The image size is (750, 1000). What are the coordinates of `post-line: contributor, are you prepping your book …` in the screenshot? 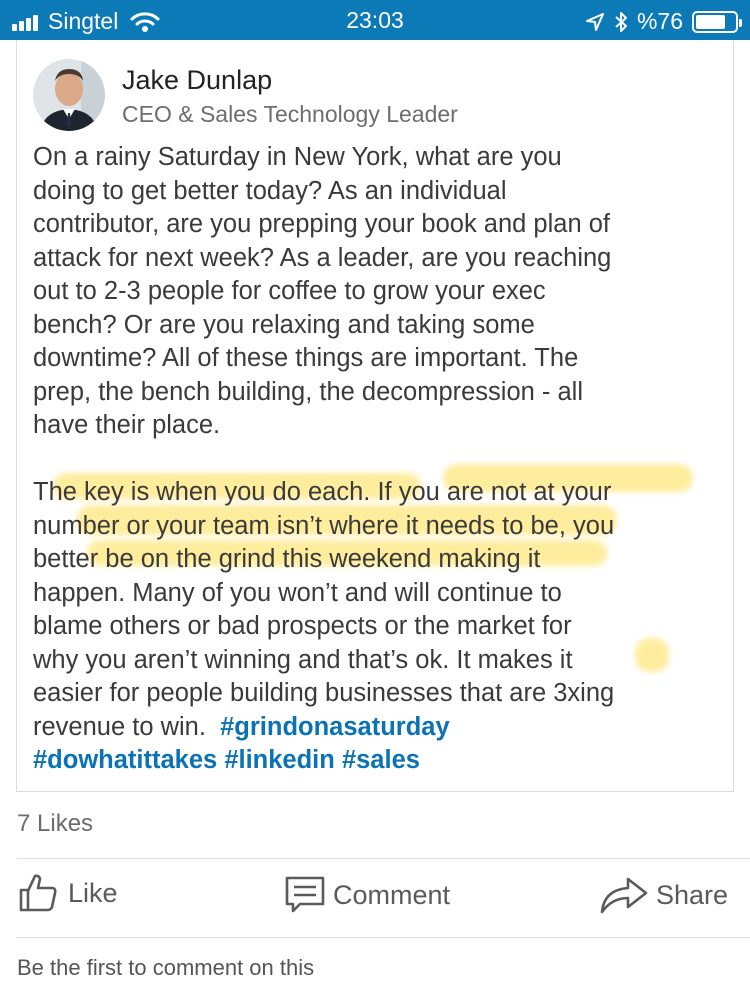 It's located at (321, 224).